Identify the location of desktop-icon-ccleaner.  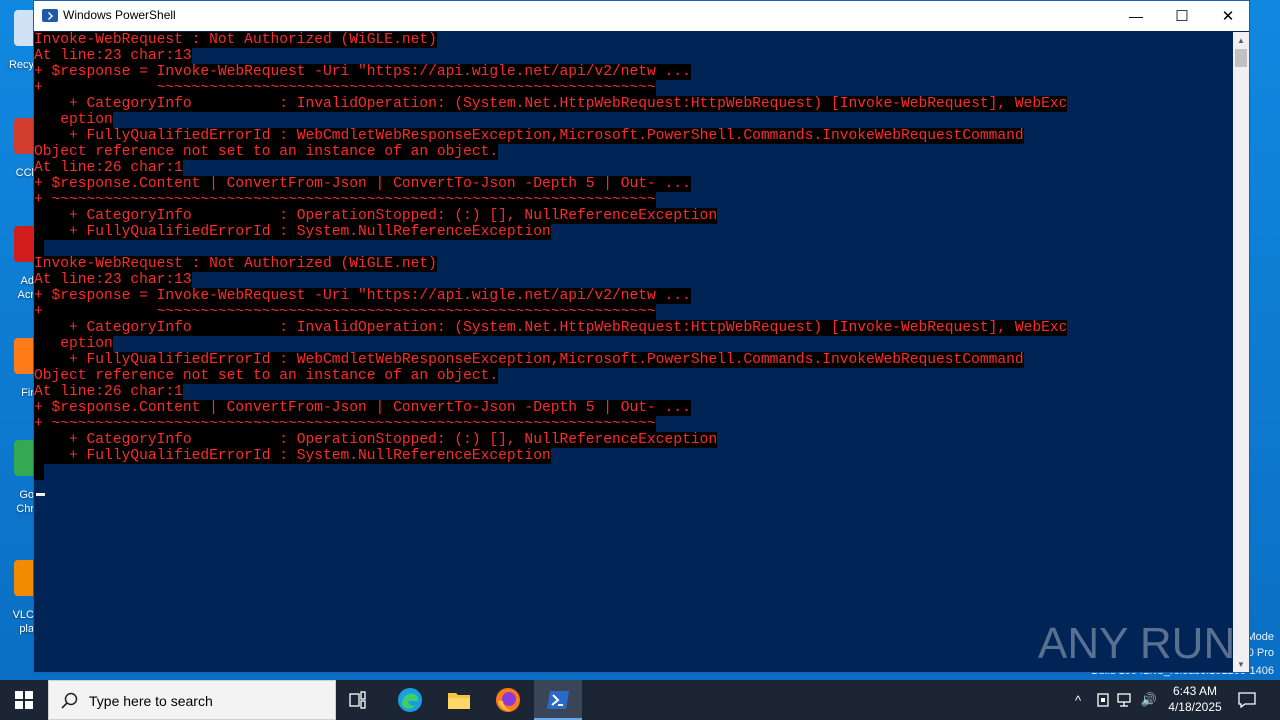
(17, 140).